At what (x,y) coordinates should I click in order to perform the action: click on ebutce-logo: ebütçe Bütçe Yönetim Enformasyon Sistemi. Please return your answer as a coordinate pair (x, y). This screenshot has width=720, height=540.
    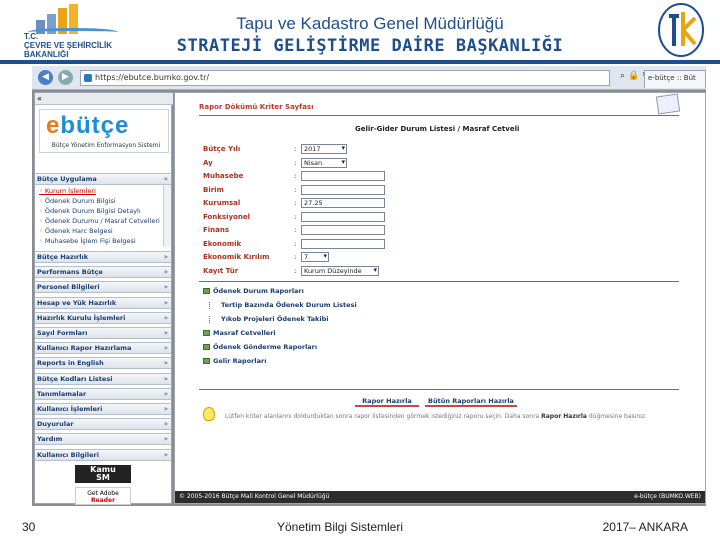
    Looking at the image, I should click on (104, 131).